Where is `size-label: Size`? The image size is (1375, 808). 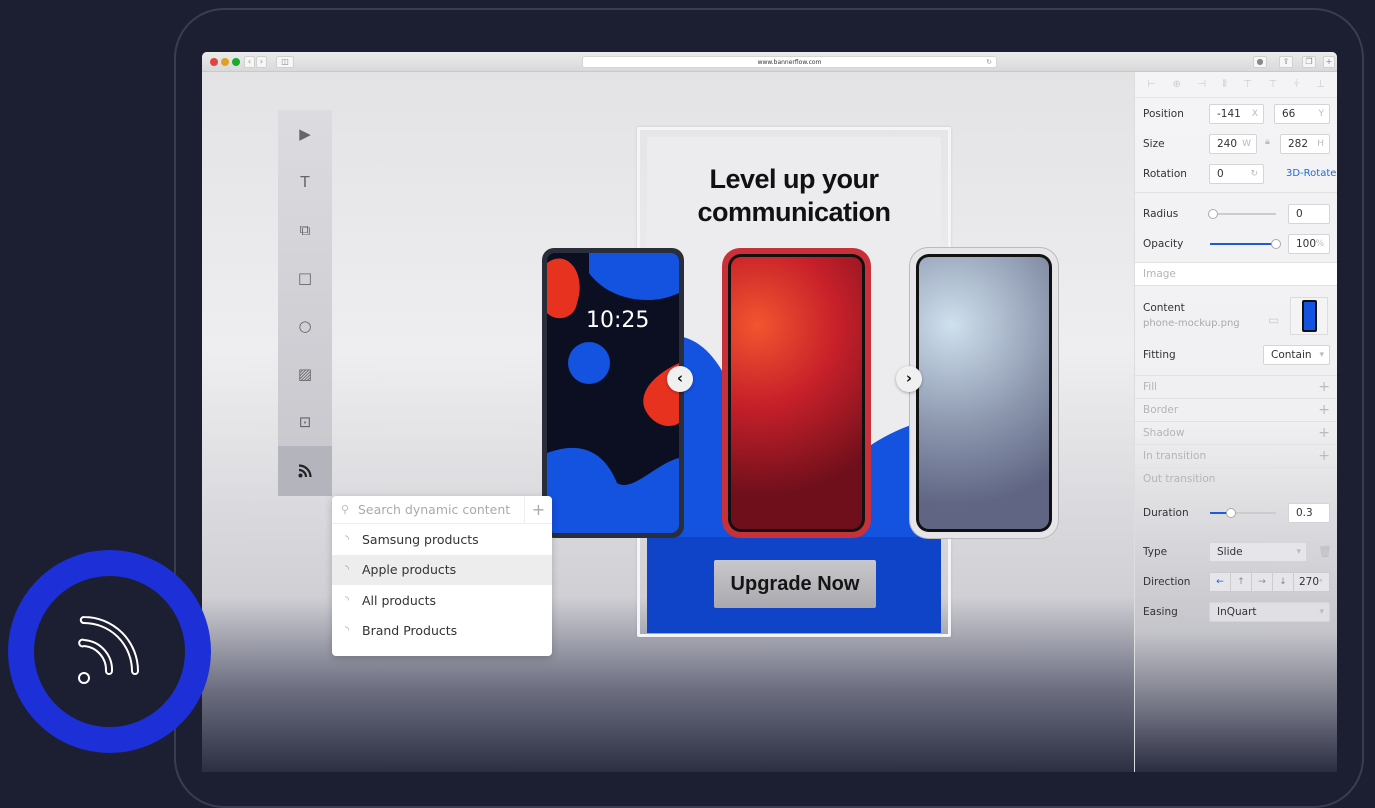
size-label: Size is located at coordinates (1154, 144).